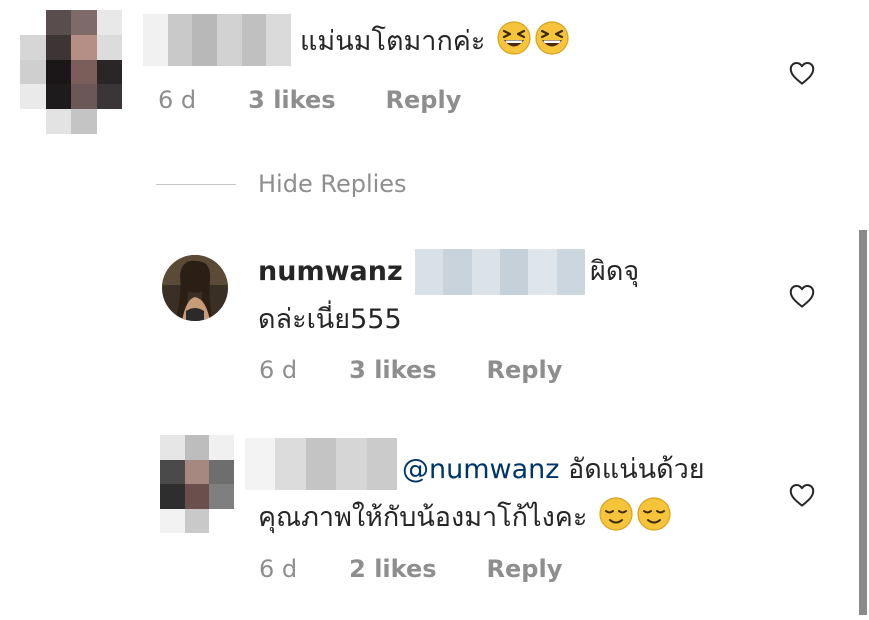  I want to click on reply-body-line1: ผิดจุ, so click(615, 271).